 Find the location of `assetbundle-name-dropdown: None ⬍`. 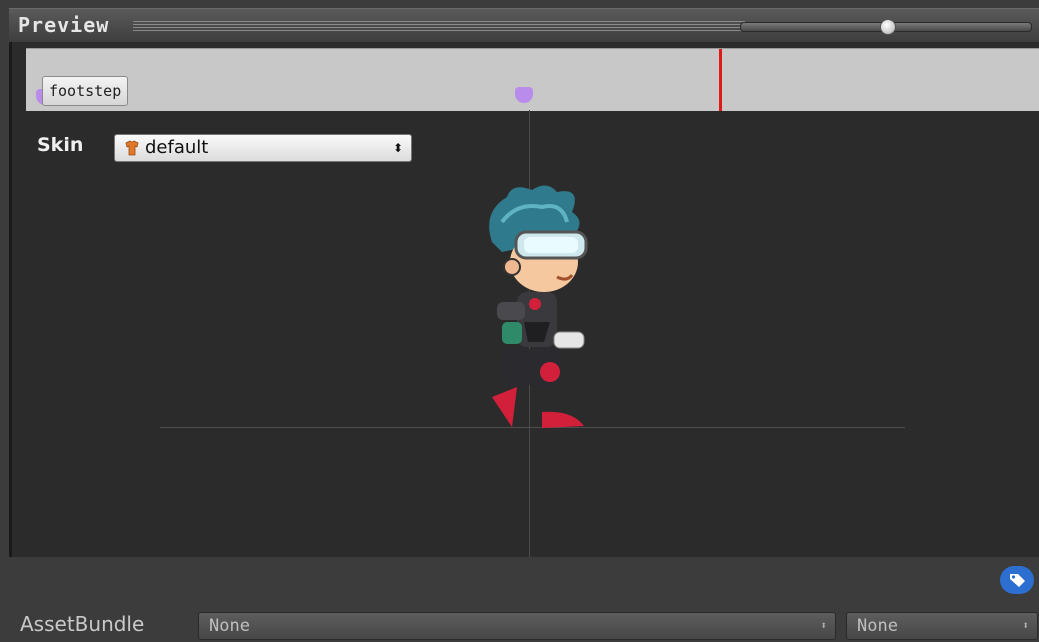

assetbundle-name-dropdown: None ⬍ is located at coordinates (517, 626).